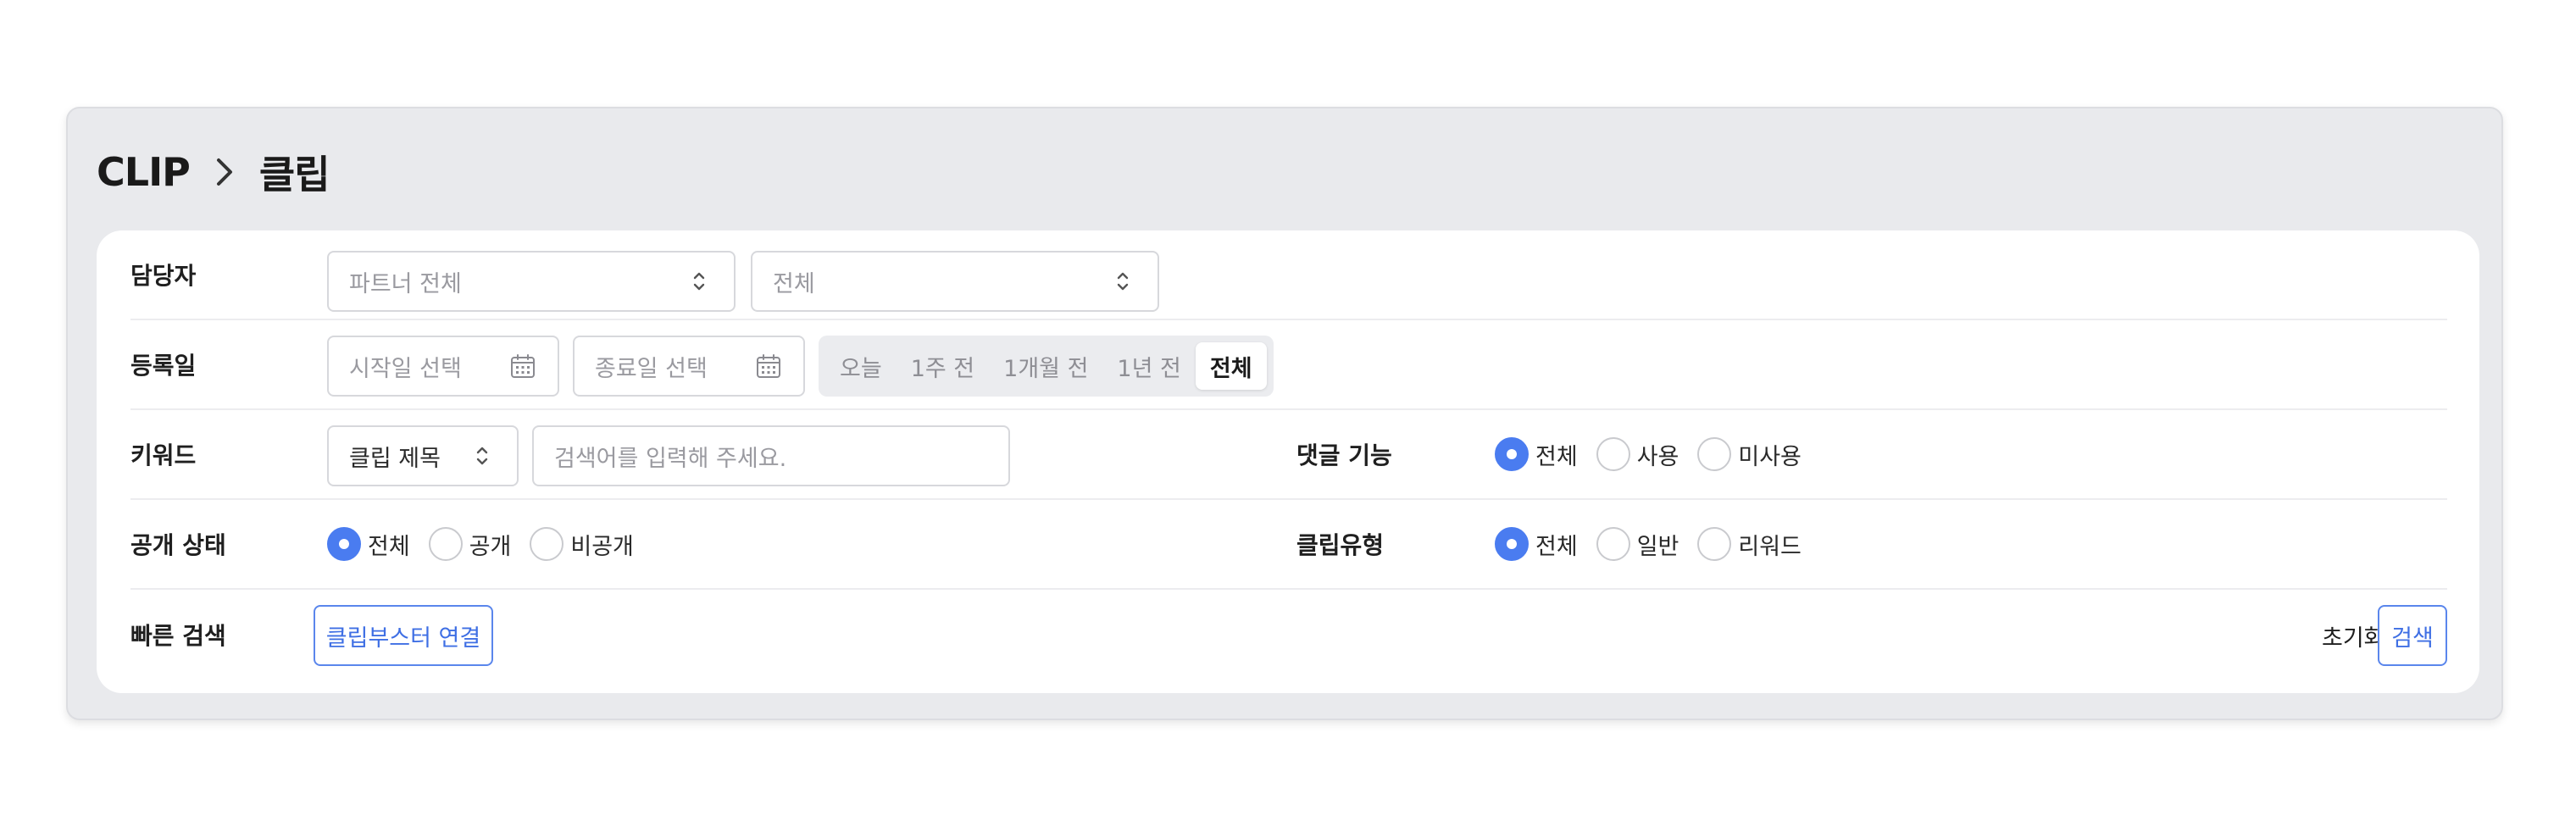 The height and width of the screenshot is (827, 2576). Describe the element at coordinates (163, 366) in the screenshot. I see `registered-label: 등록일` at that location.